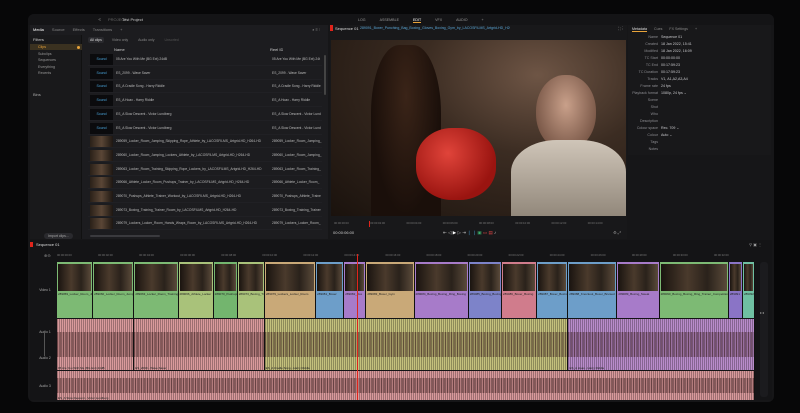 This screenshot has width=800, height=413. Describe the element at coordinates (45, 332) in the screenshot. I see `track-label-audio-1: Audio 1` at that location.